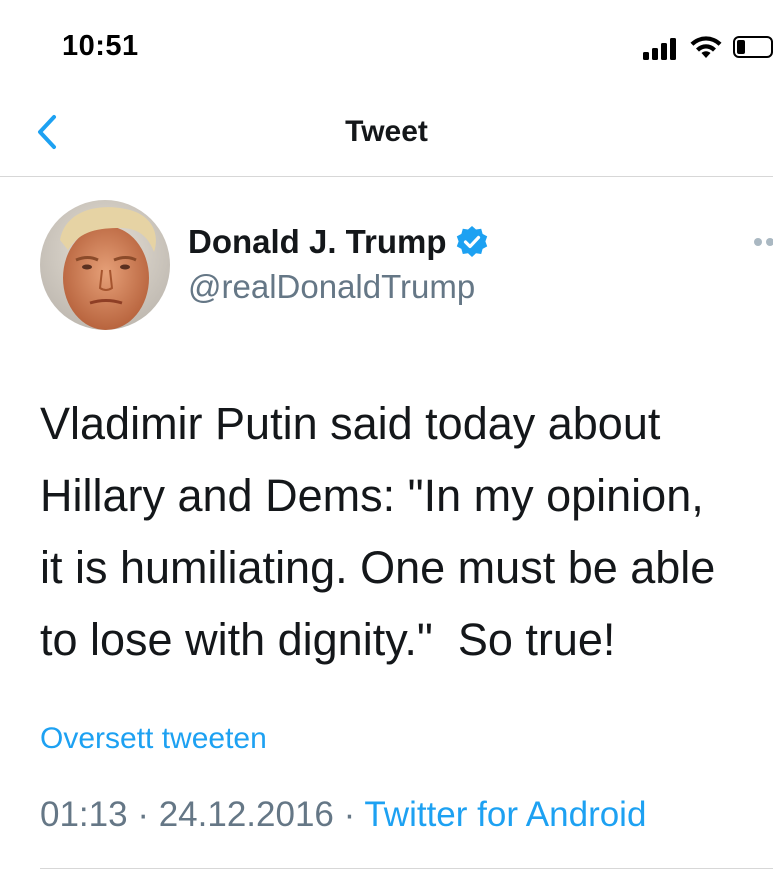 This screenshot has height=880, width=773. I want to click on avatar, so click(105, 265).